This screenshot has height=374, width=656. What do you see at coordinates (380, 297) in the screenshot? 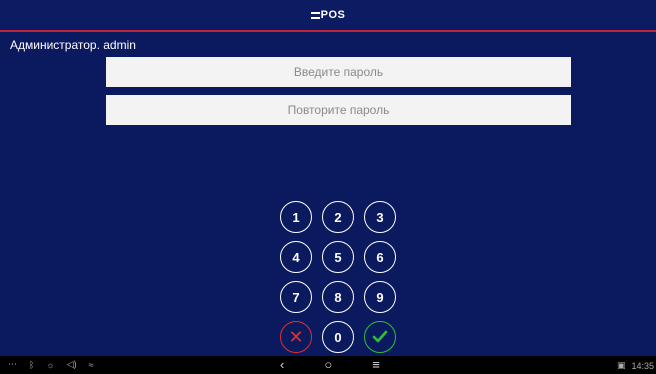
I see `key-9: 9` at bounding box center [380, 297].